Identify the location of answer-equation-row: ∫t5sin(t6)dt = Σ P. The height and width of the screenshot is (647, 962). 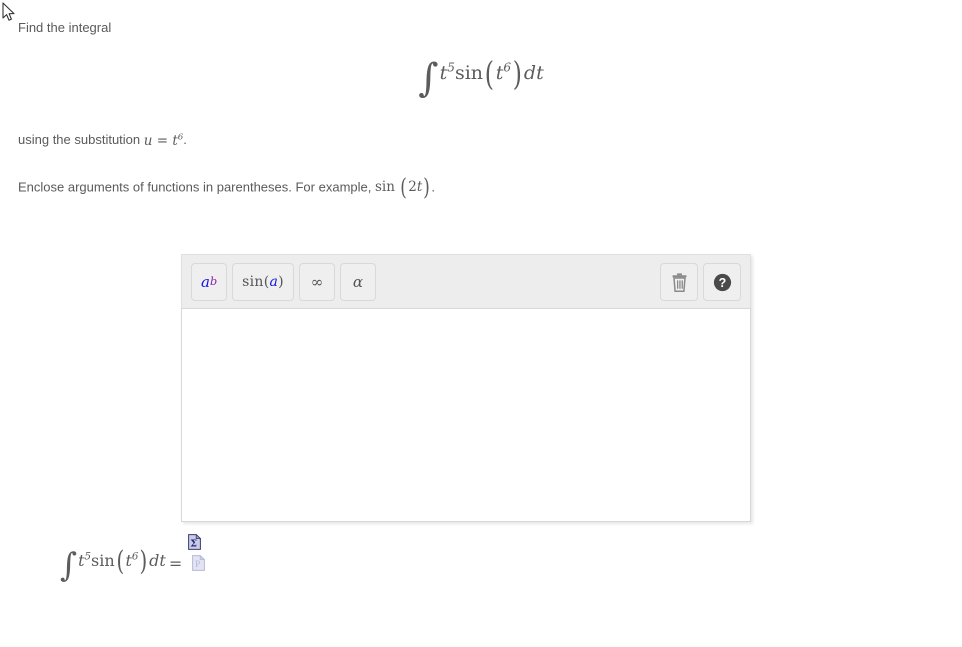
(133, 559).